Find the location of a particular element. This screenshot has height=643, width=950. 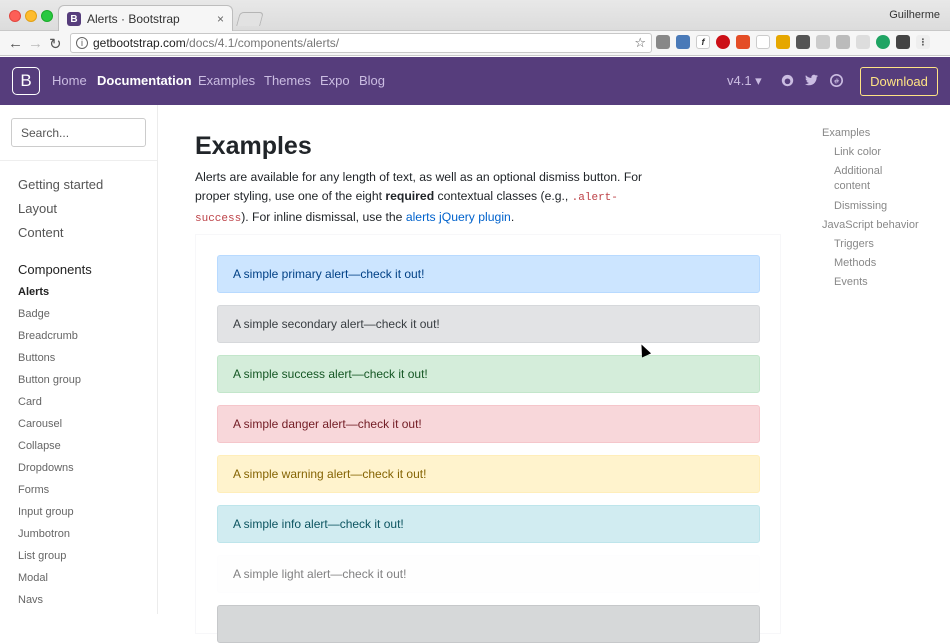

sidebar-item-navs: Navs is located at coordinates (30, 600).